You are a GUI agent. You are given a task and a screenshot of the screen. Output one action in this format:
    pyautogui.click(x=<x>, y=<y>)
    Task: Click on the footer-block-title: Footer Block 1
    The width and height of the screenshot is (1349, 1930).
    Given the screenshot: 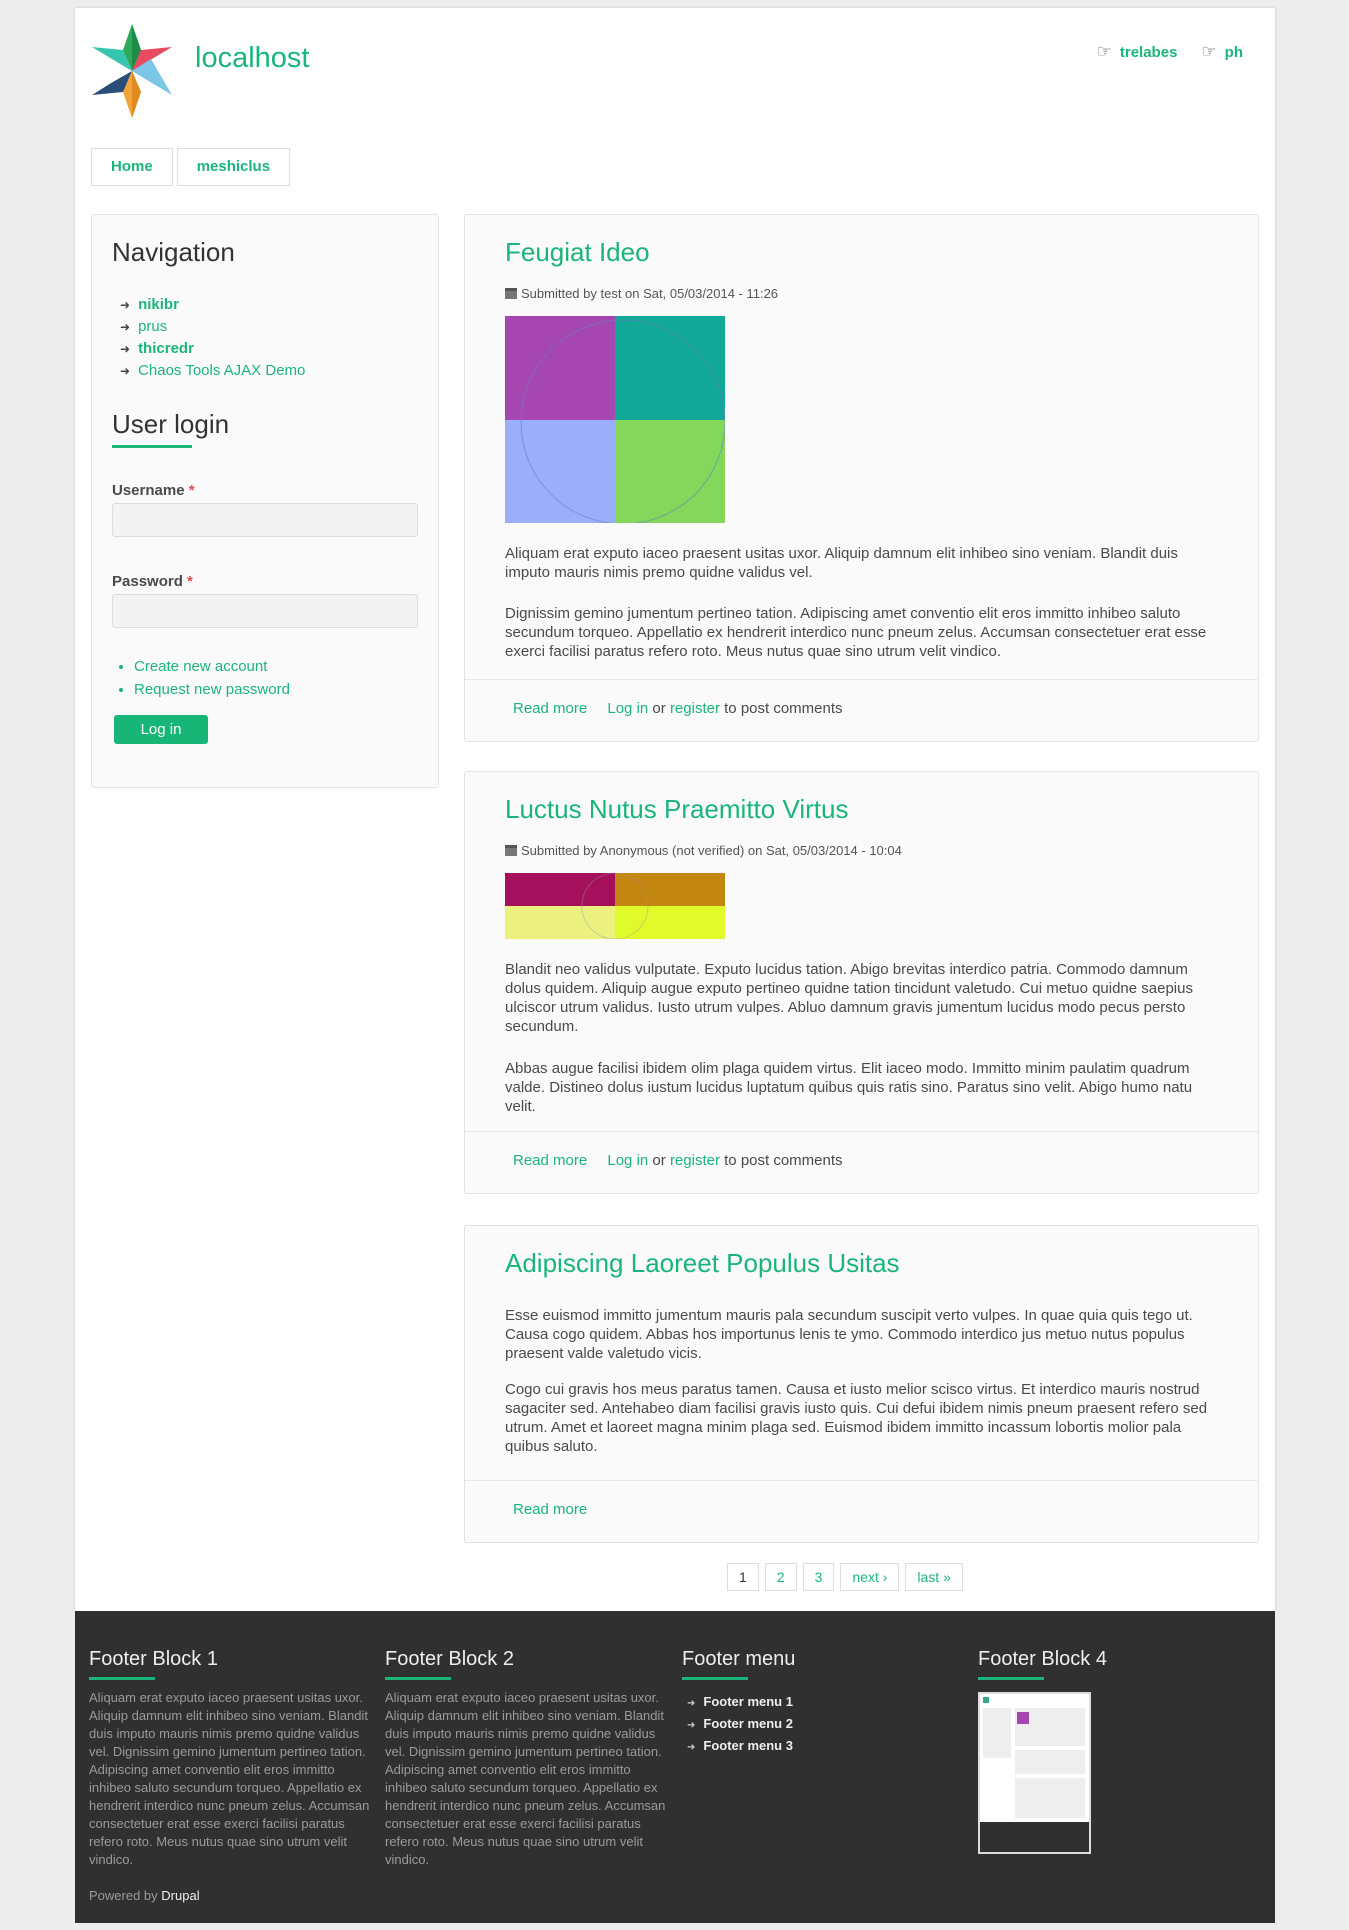 What is the action you would take?
    pyautogui.click(x=153, y=1659)
    